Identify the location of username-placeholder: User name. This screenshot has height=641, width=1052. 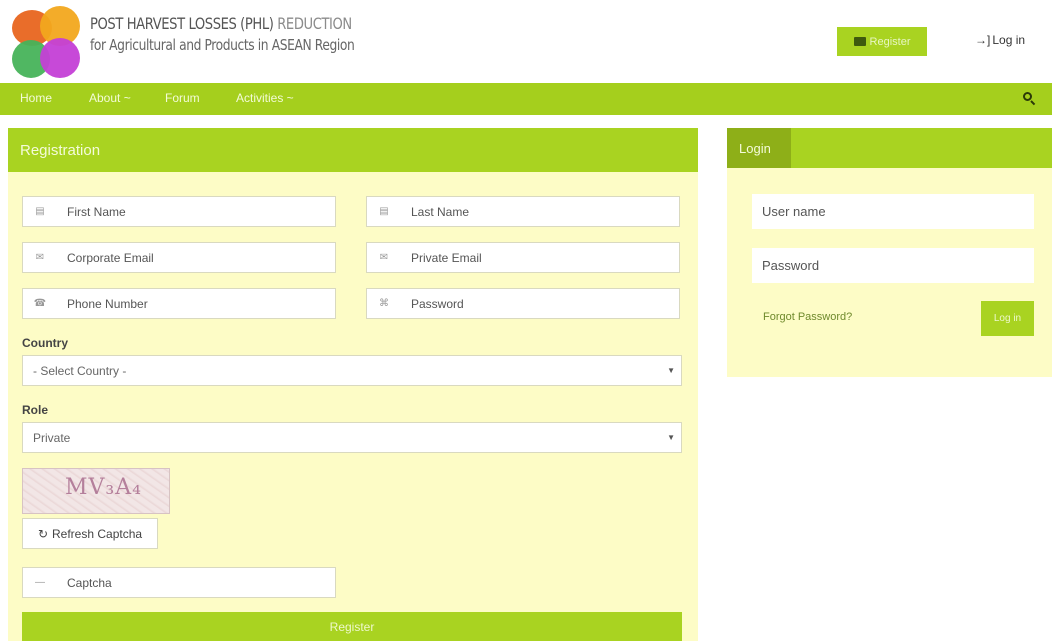
(794, 211).